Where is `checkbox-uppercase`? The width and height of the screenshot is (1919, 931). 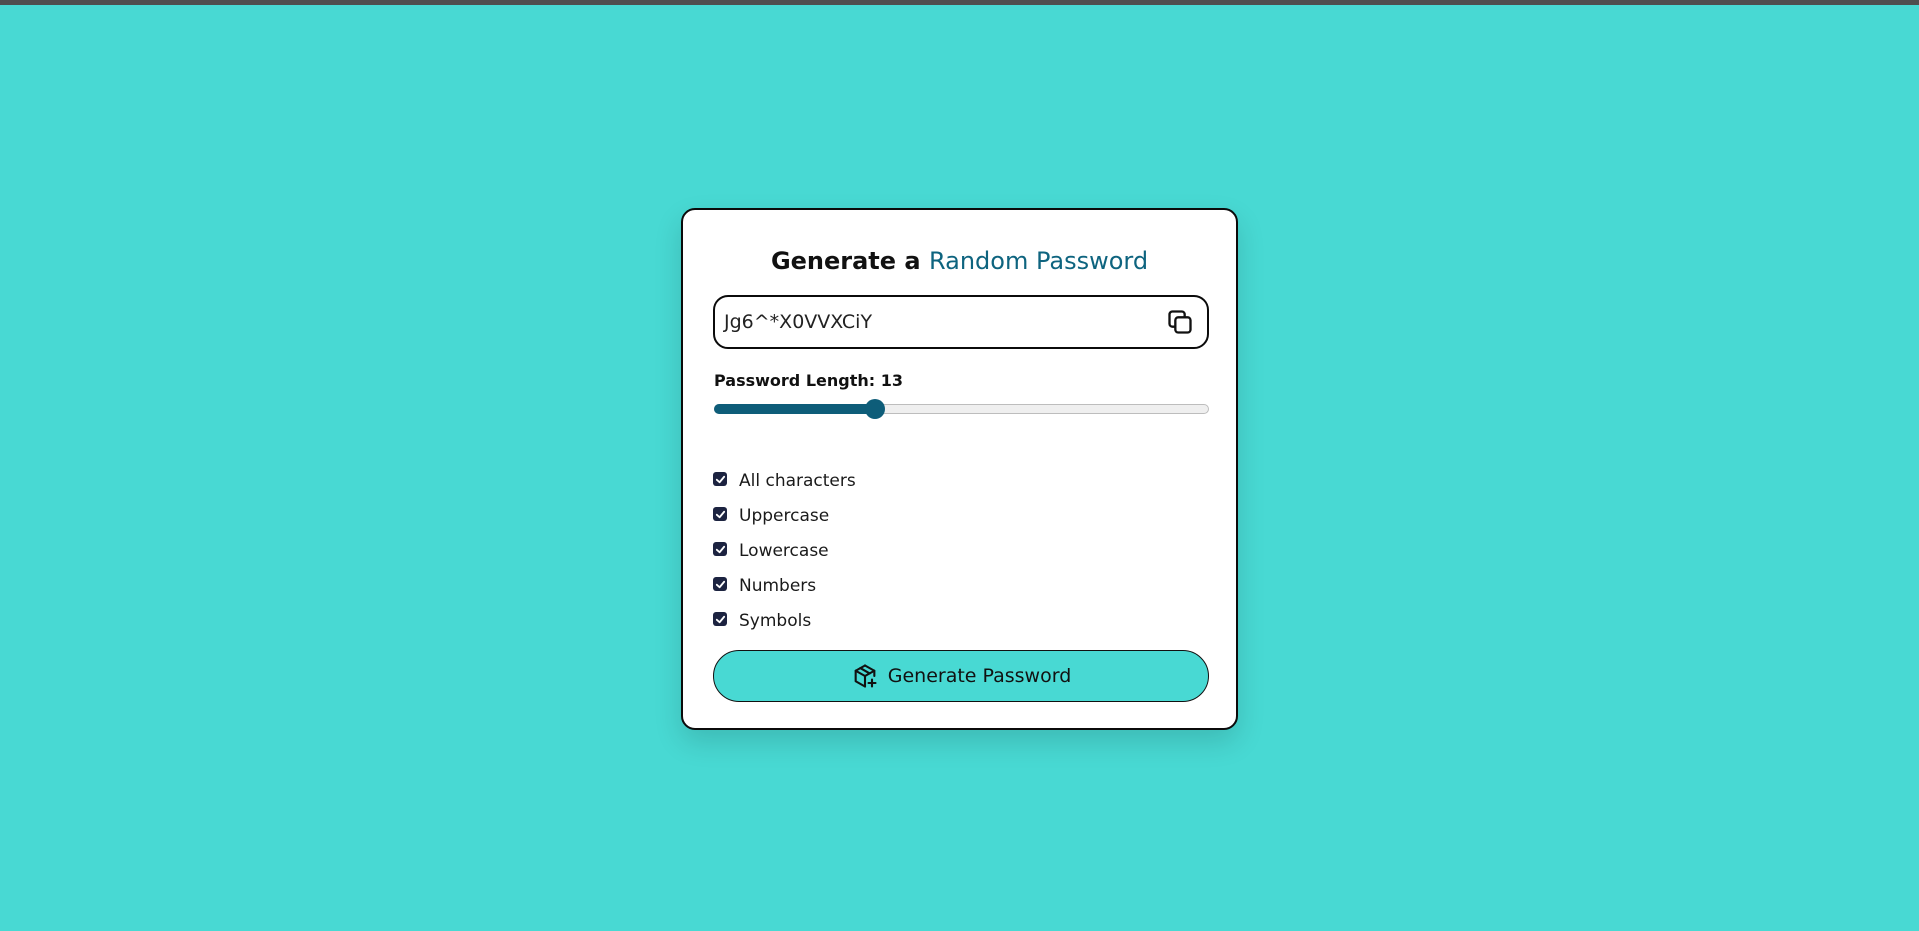 checkbox-uppercase is located at coordinates (720, 514).